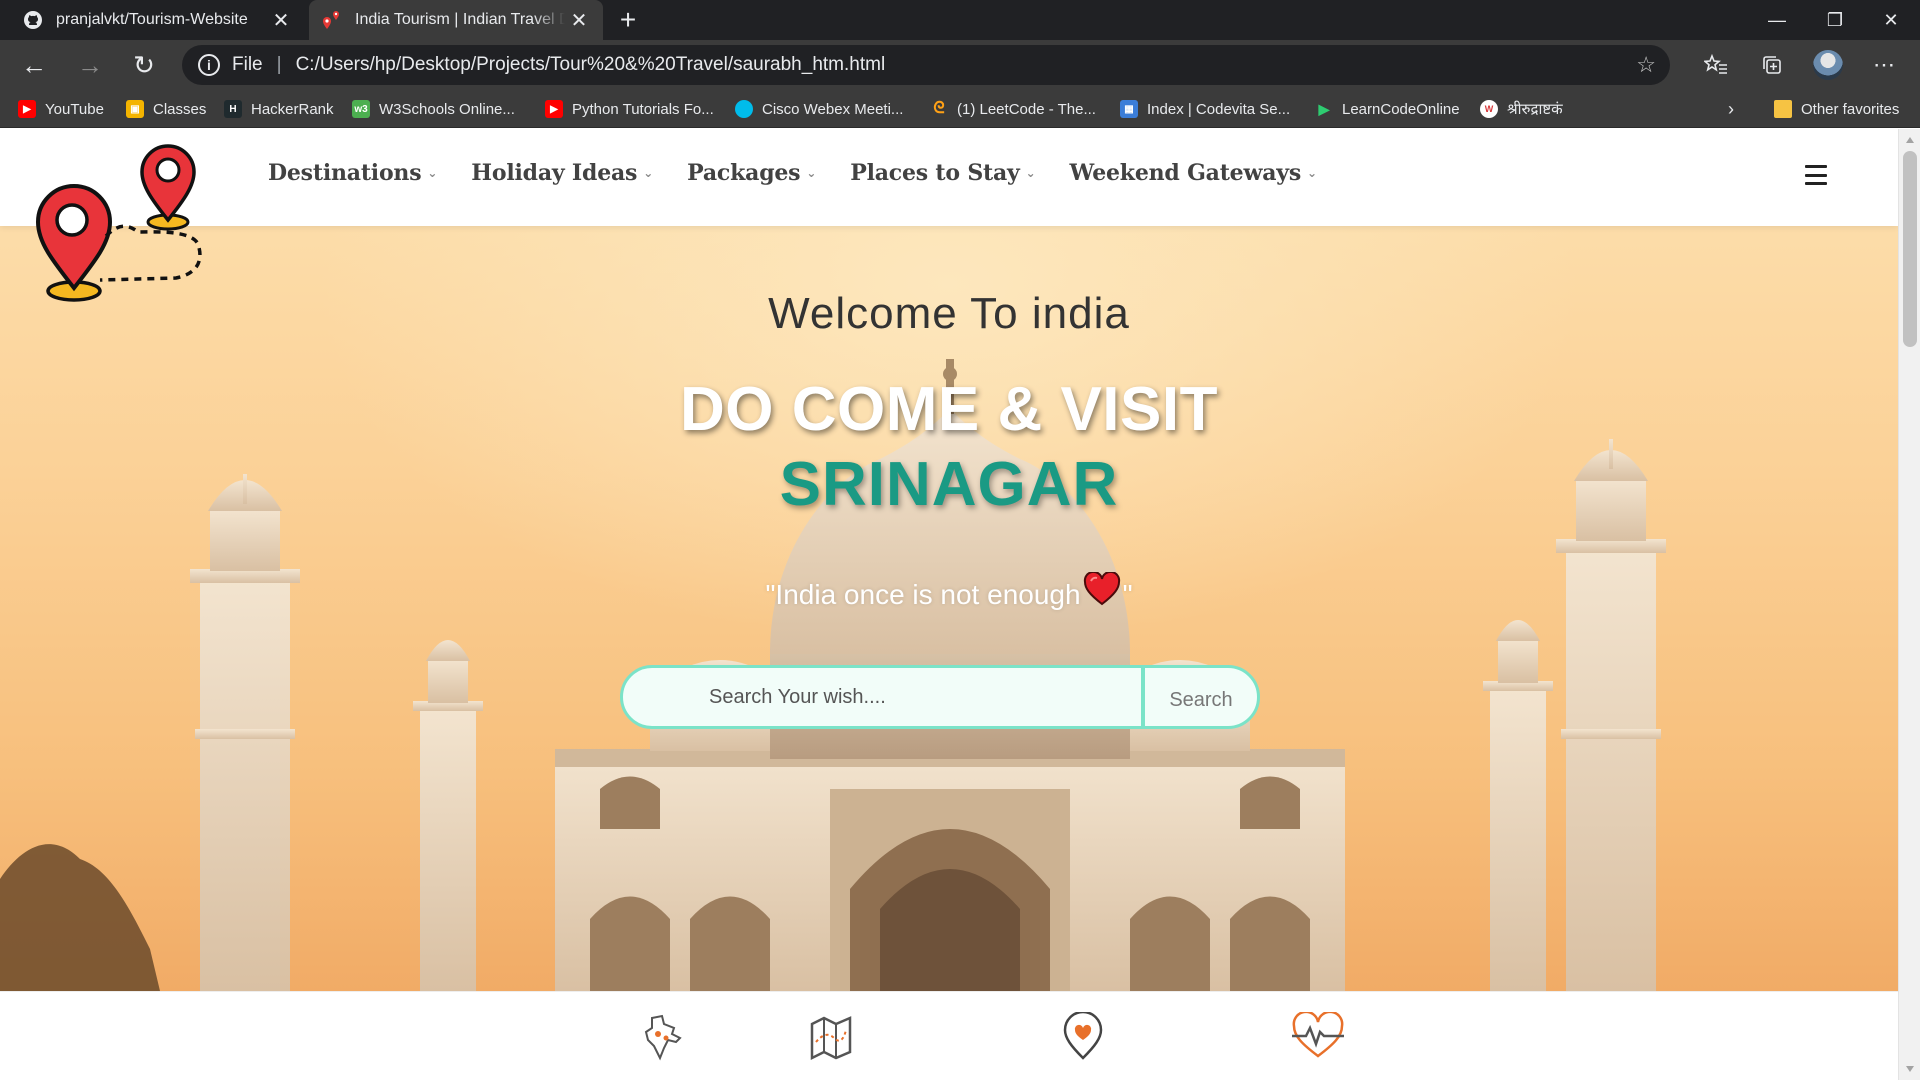 The image size is (1920, 1080). I want to click on bookmark-rudrashtakam: W श्रीरुद्राष्टकं, so click(1521, 109).